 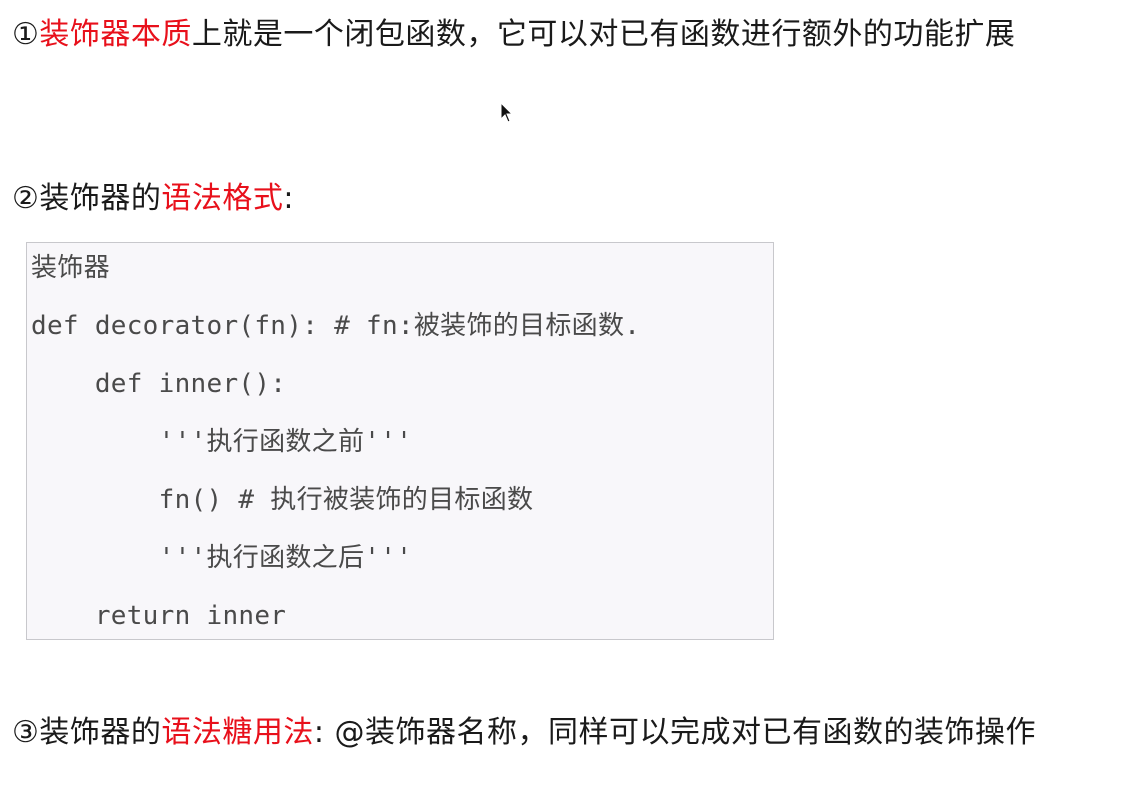 What do you see at coordinates (100, 198) in the screenshot?
I see `point-2-text-pre: 装饰器的` at bounding box center [100, 198].